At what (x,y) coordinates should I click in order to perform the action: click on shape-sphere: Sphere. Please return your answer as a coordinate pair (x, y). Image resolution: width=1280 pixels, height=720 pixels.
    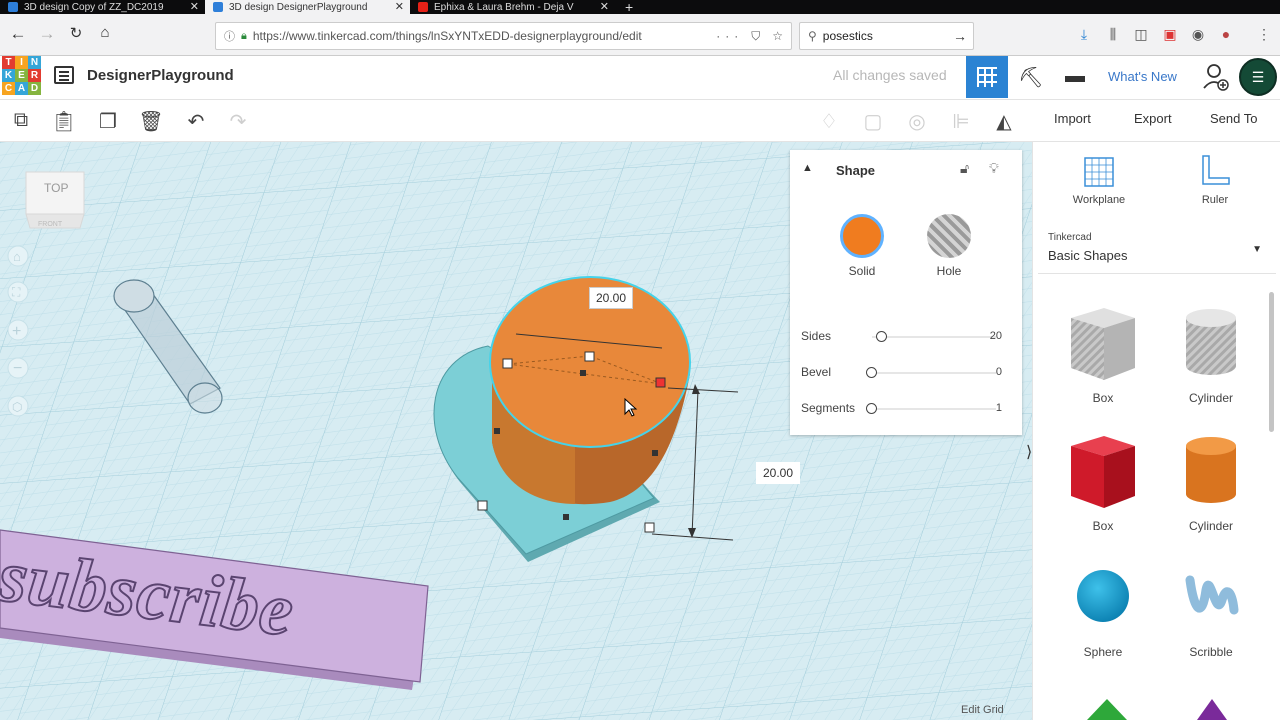
    Looking at the image, I should click on (1103, 609).